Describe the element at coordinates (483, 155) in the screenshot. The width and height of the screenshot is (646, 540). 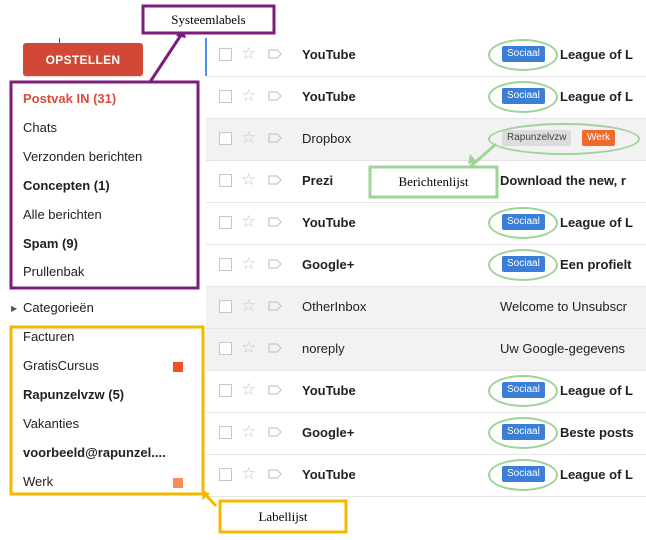
I see `message-callout-connector` at that location.